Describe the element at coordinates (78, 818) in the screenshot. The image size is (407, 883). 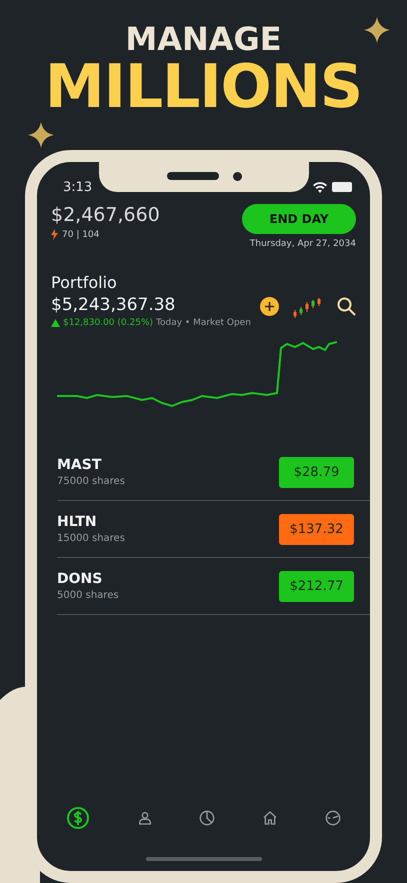
I see `dollar-icon` at that location.